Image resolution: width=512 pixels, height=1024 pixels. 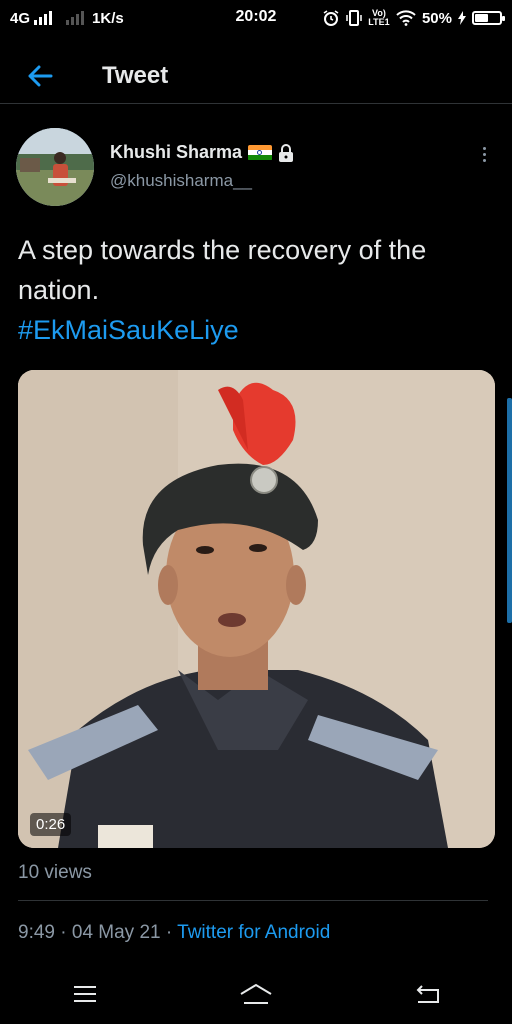 What do you see at coordinates (55, 872) in the screenshot?
I see `view-count: 10 views` at bounding box center [55, 872].